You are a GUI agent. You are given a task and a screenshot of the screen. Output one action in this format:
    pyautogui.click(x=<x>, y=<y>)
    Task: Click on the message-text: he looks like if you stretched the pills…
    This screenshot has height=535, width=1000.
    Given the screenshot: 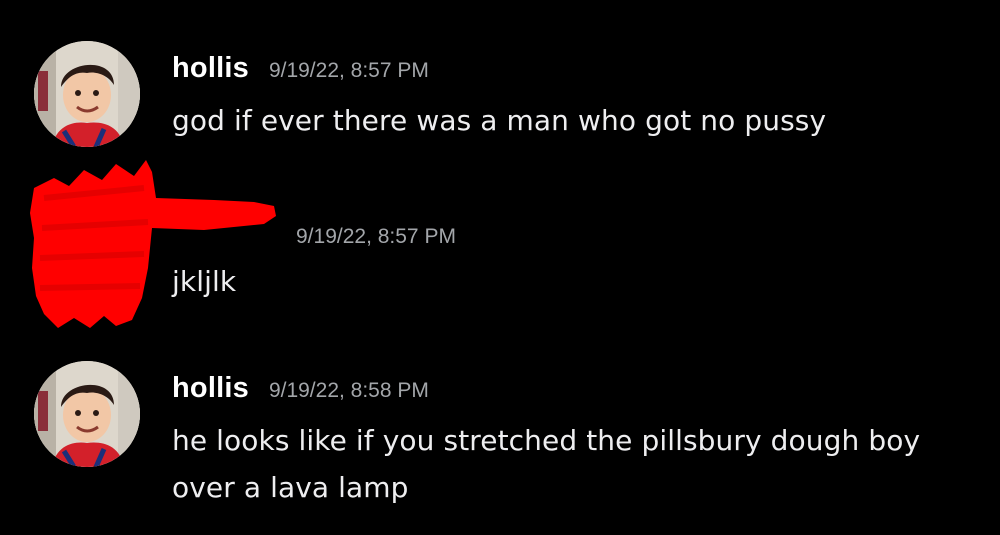 What is the action you would take?
    pyautogui.click(x=546, y=464)
    